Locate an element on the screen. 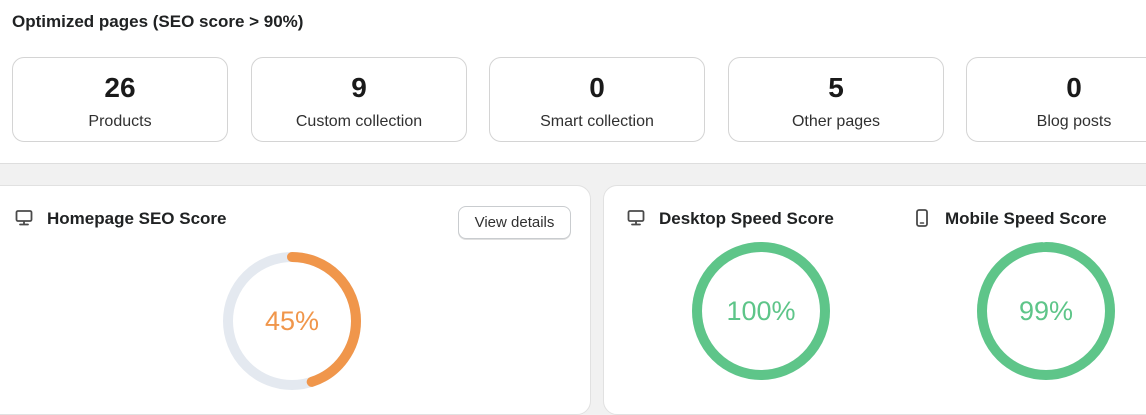 Image resolution: width=1146 pixels, height=415 pixels. mobile-speed-gauge: 99% is located at coordinates (1046, 311).